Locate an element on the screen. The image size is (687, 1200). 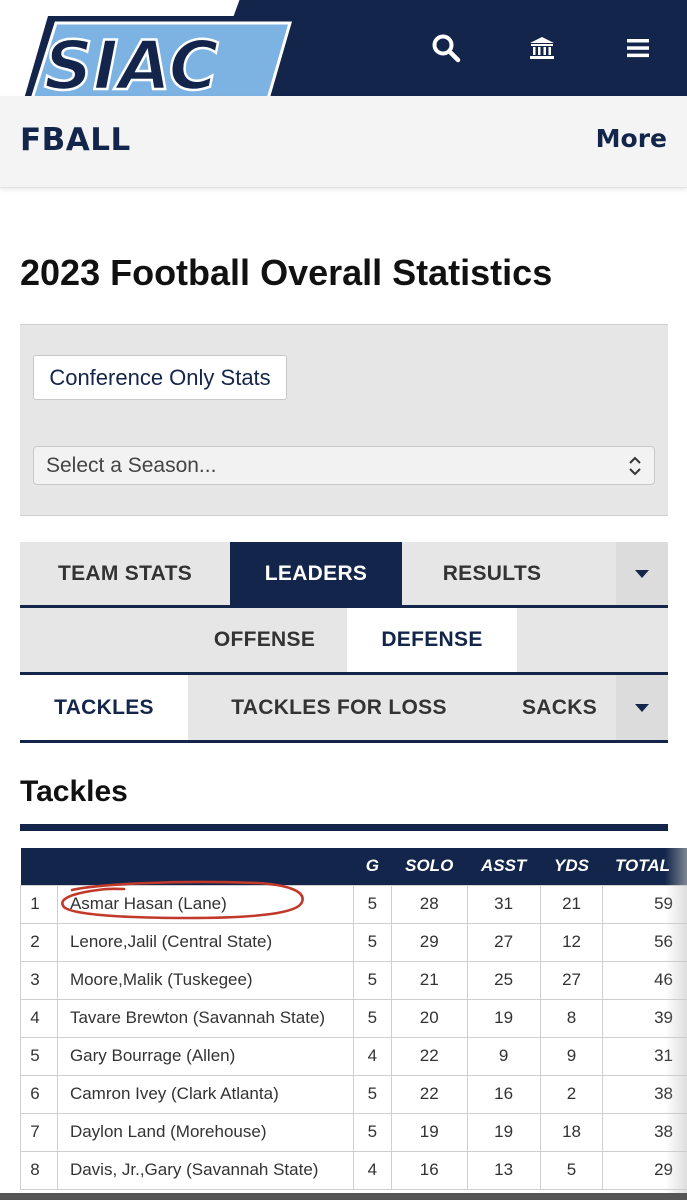
select-updown-icon is located at coordinates (635, 466).